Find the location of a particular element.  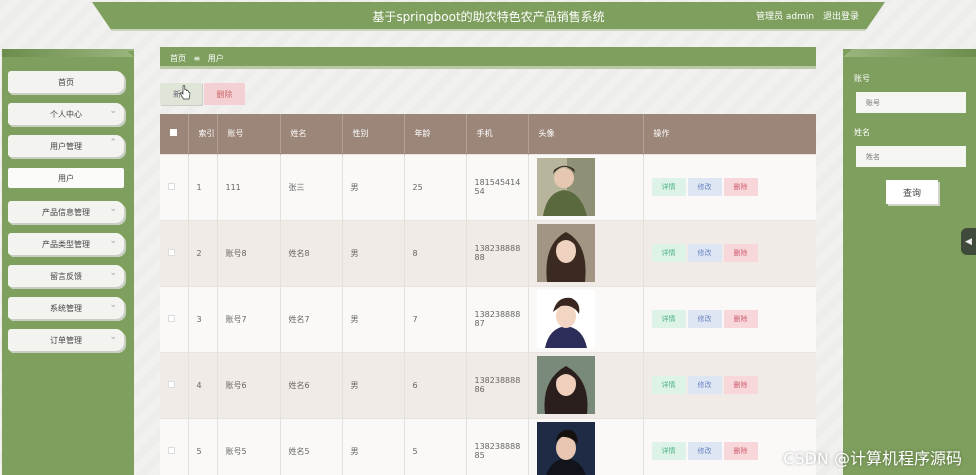

column-header: 手机 is located at coordinates (497, 134).